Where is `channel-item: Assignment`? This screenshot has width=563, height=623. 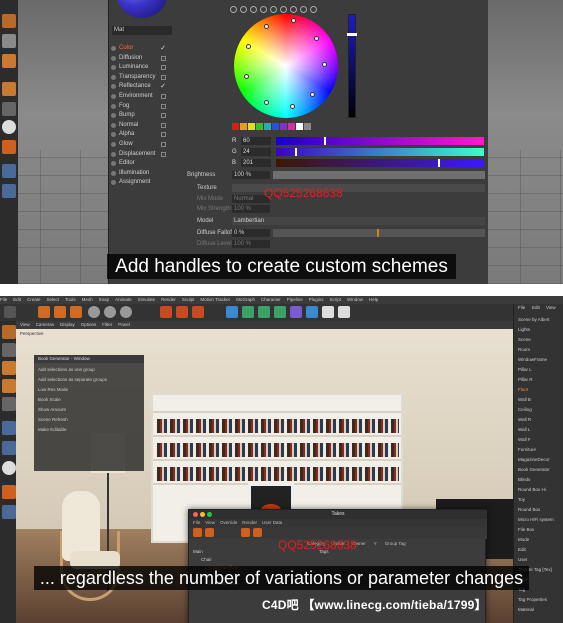 channel-item: Assignment is located at coordinates (139, 183).